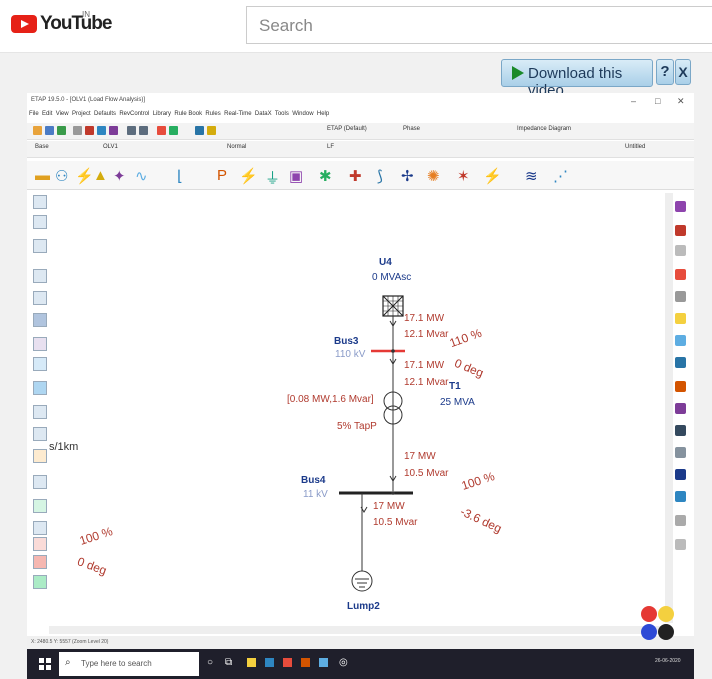 The width and height of the screenshot is (712, 679). What do you see at coordinates (40, 456) in the screenshot?
I see `palette-battery-icon` at bounding box center [40, 456].